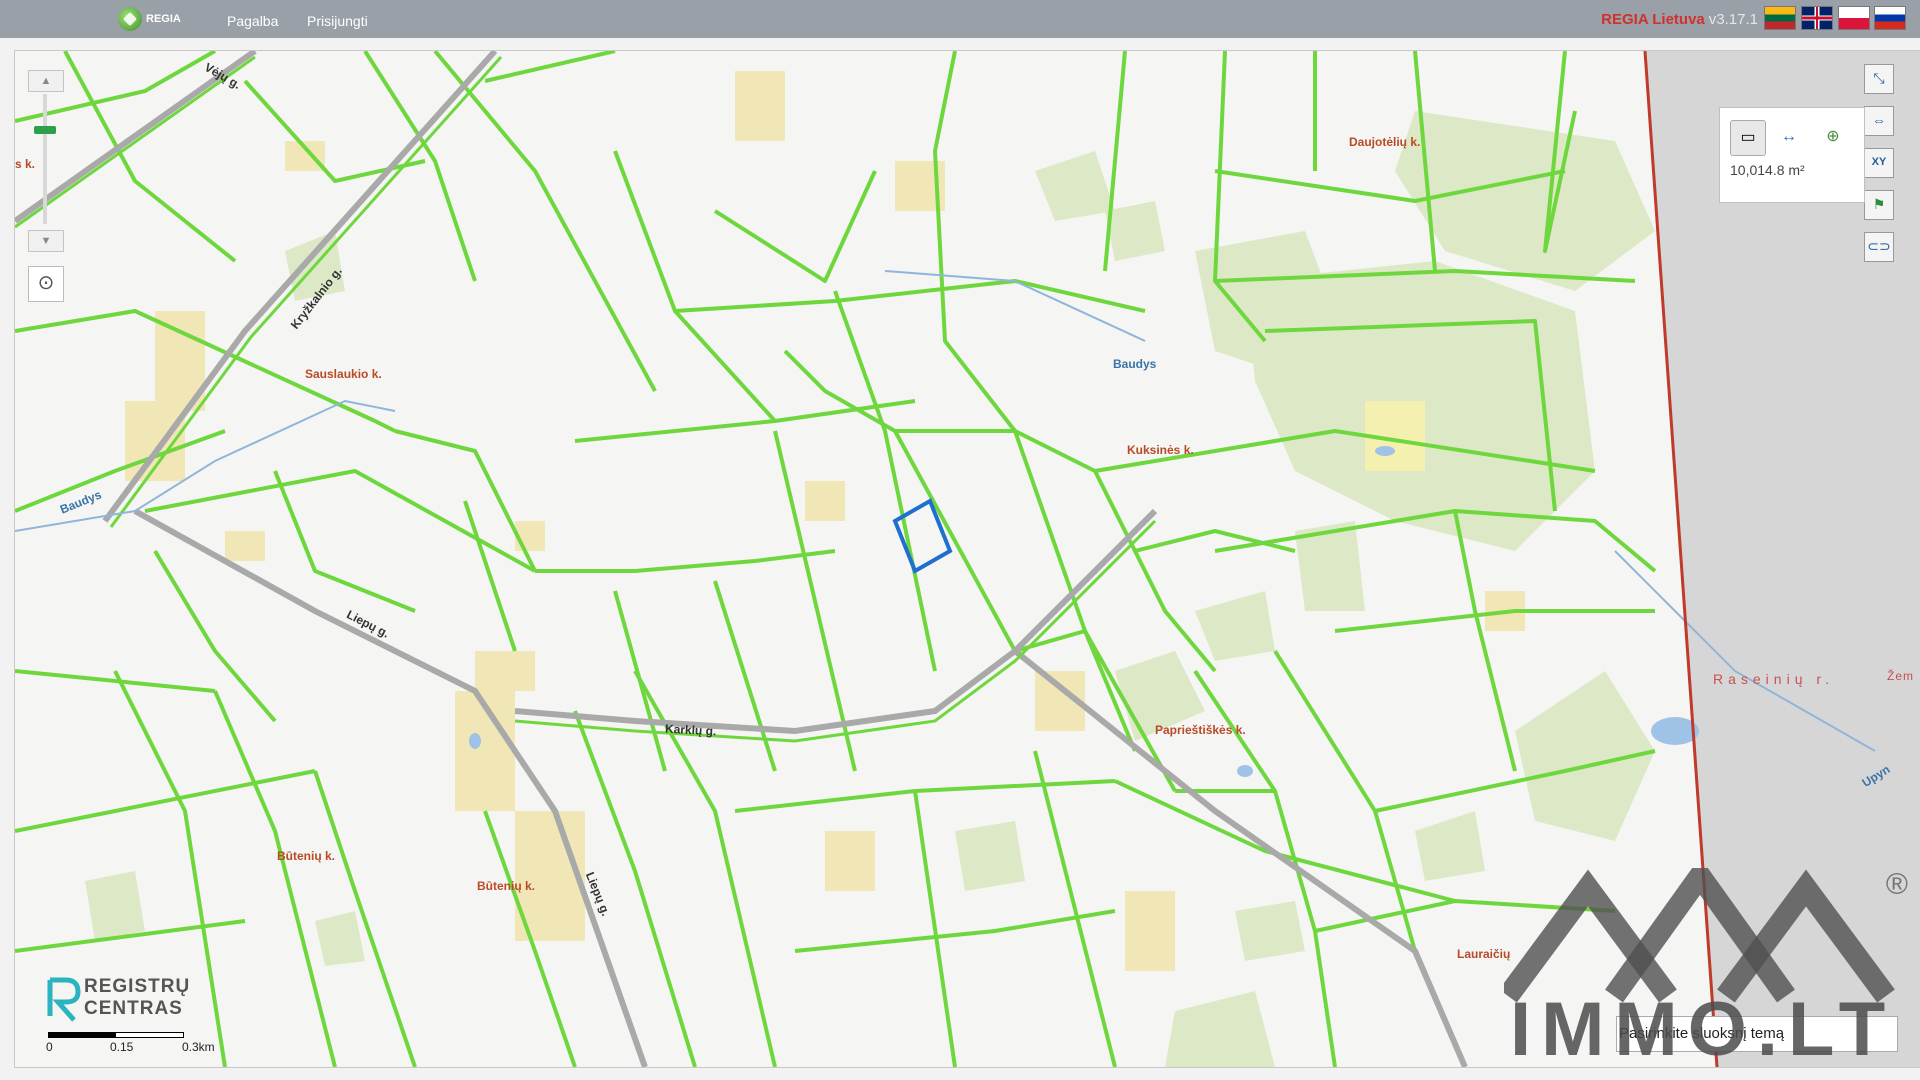 This screenshot has width=1920, height=1080. I want to click on regia-logo-icon, so click(130, 19).